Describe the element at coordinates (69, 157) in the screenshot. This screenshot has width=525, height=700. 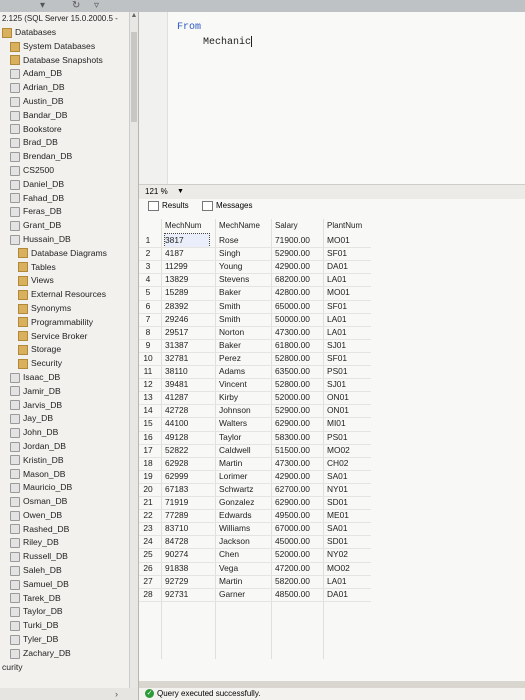
I see `tree-item: Brendan_DB` at that location.